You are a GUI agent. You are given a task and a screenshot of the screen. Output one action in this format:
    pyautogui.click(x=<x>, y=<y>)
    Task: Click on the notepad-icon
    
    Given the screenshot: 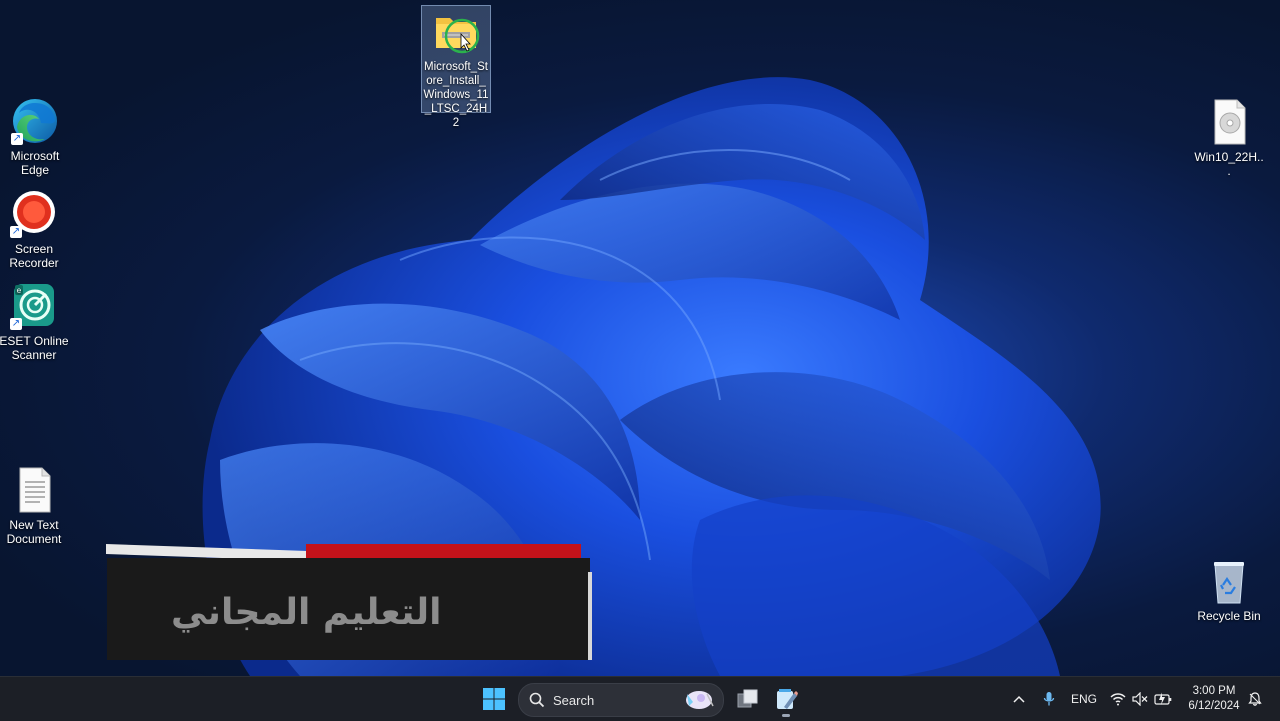 What is the action you would take?
    pyautogui.click(x=787, y=699)
    